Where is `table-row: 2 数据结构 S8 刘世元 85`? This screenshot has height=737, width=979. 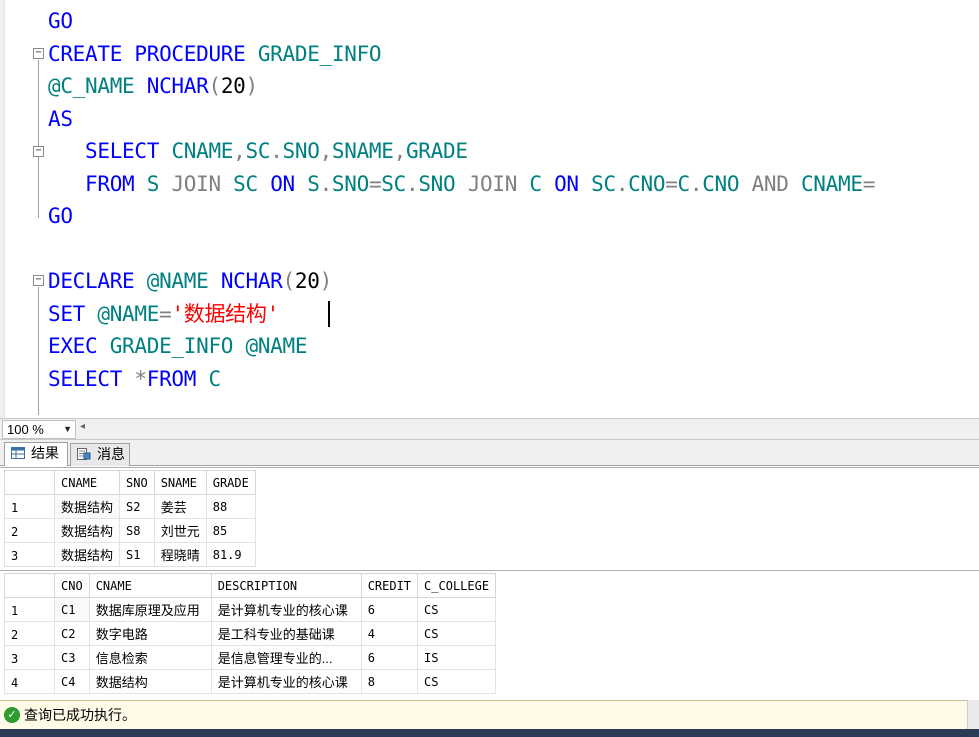
table-row: 2 数据结构 S8 刘世元 85 is located at coordinates (130, 530).